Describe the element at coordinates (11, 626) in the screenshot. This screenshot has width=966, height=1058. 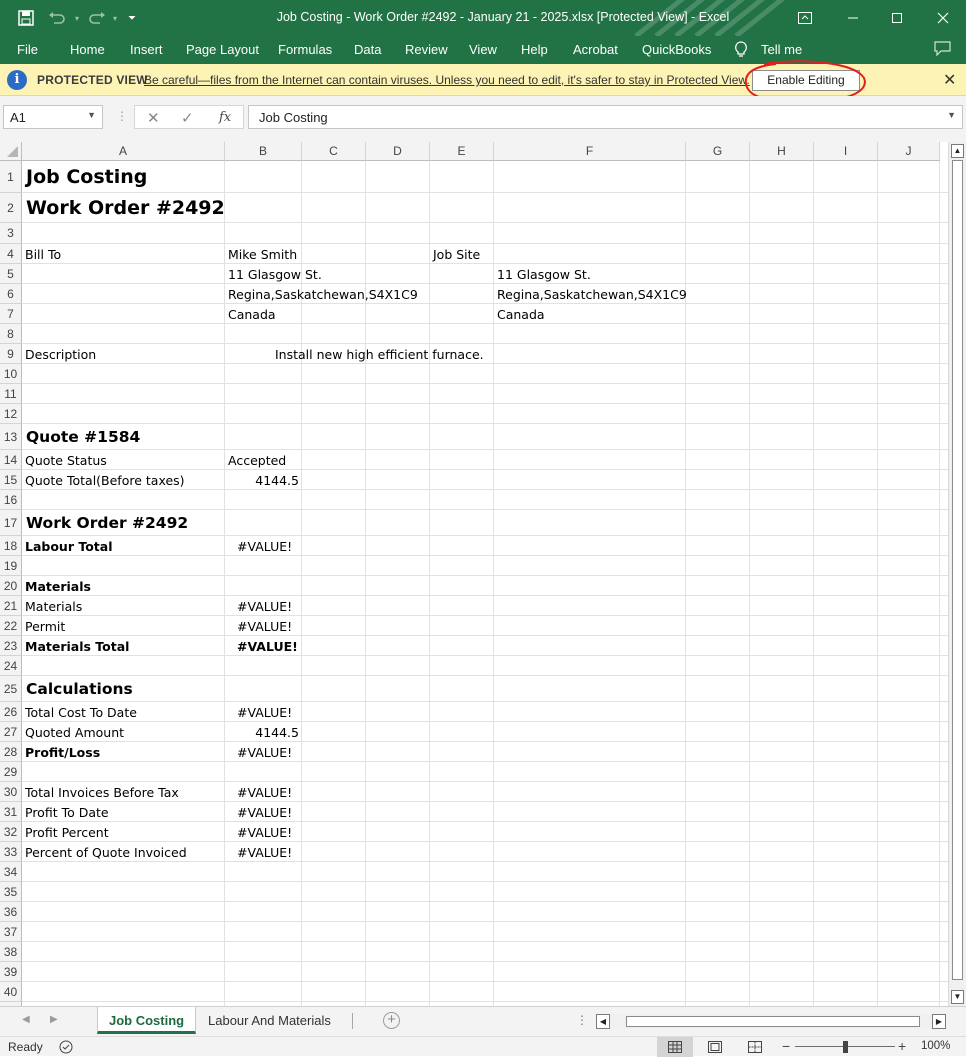
I see `row-header-22: 22` at that location.